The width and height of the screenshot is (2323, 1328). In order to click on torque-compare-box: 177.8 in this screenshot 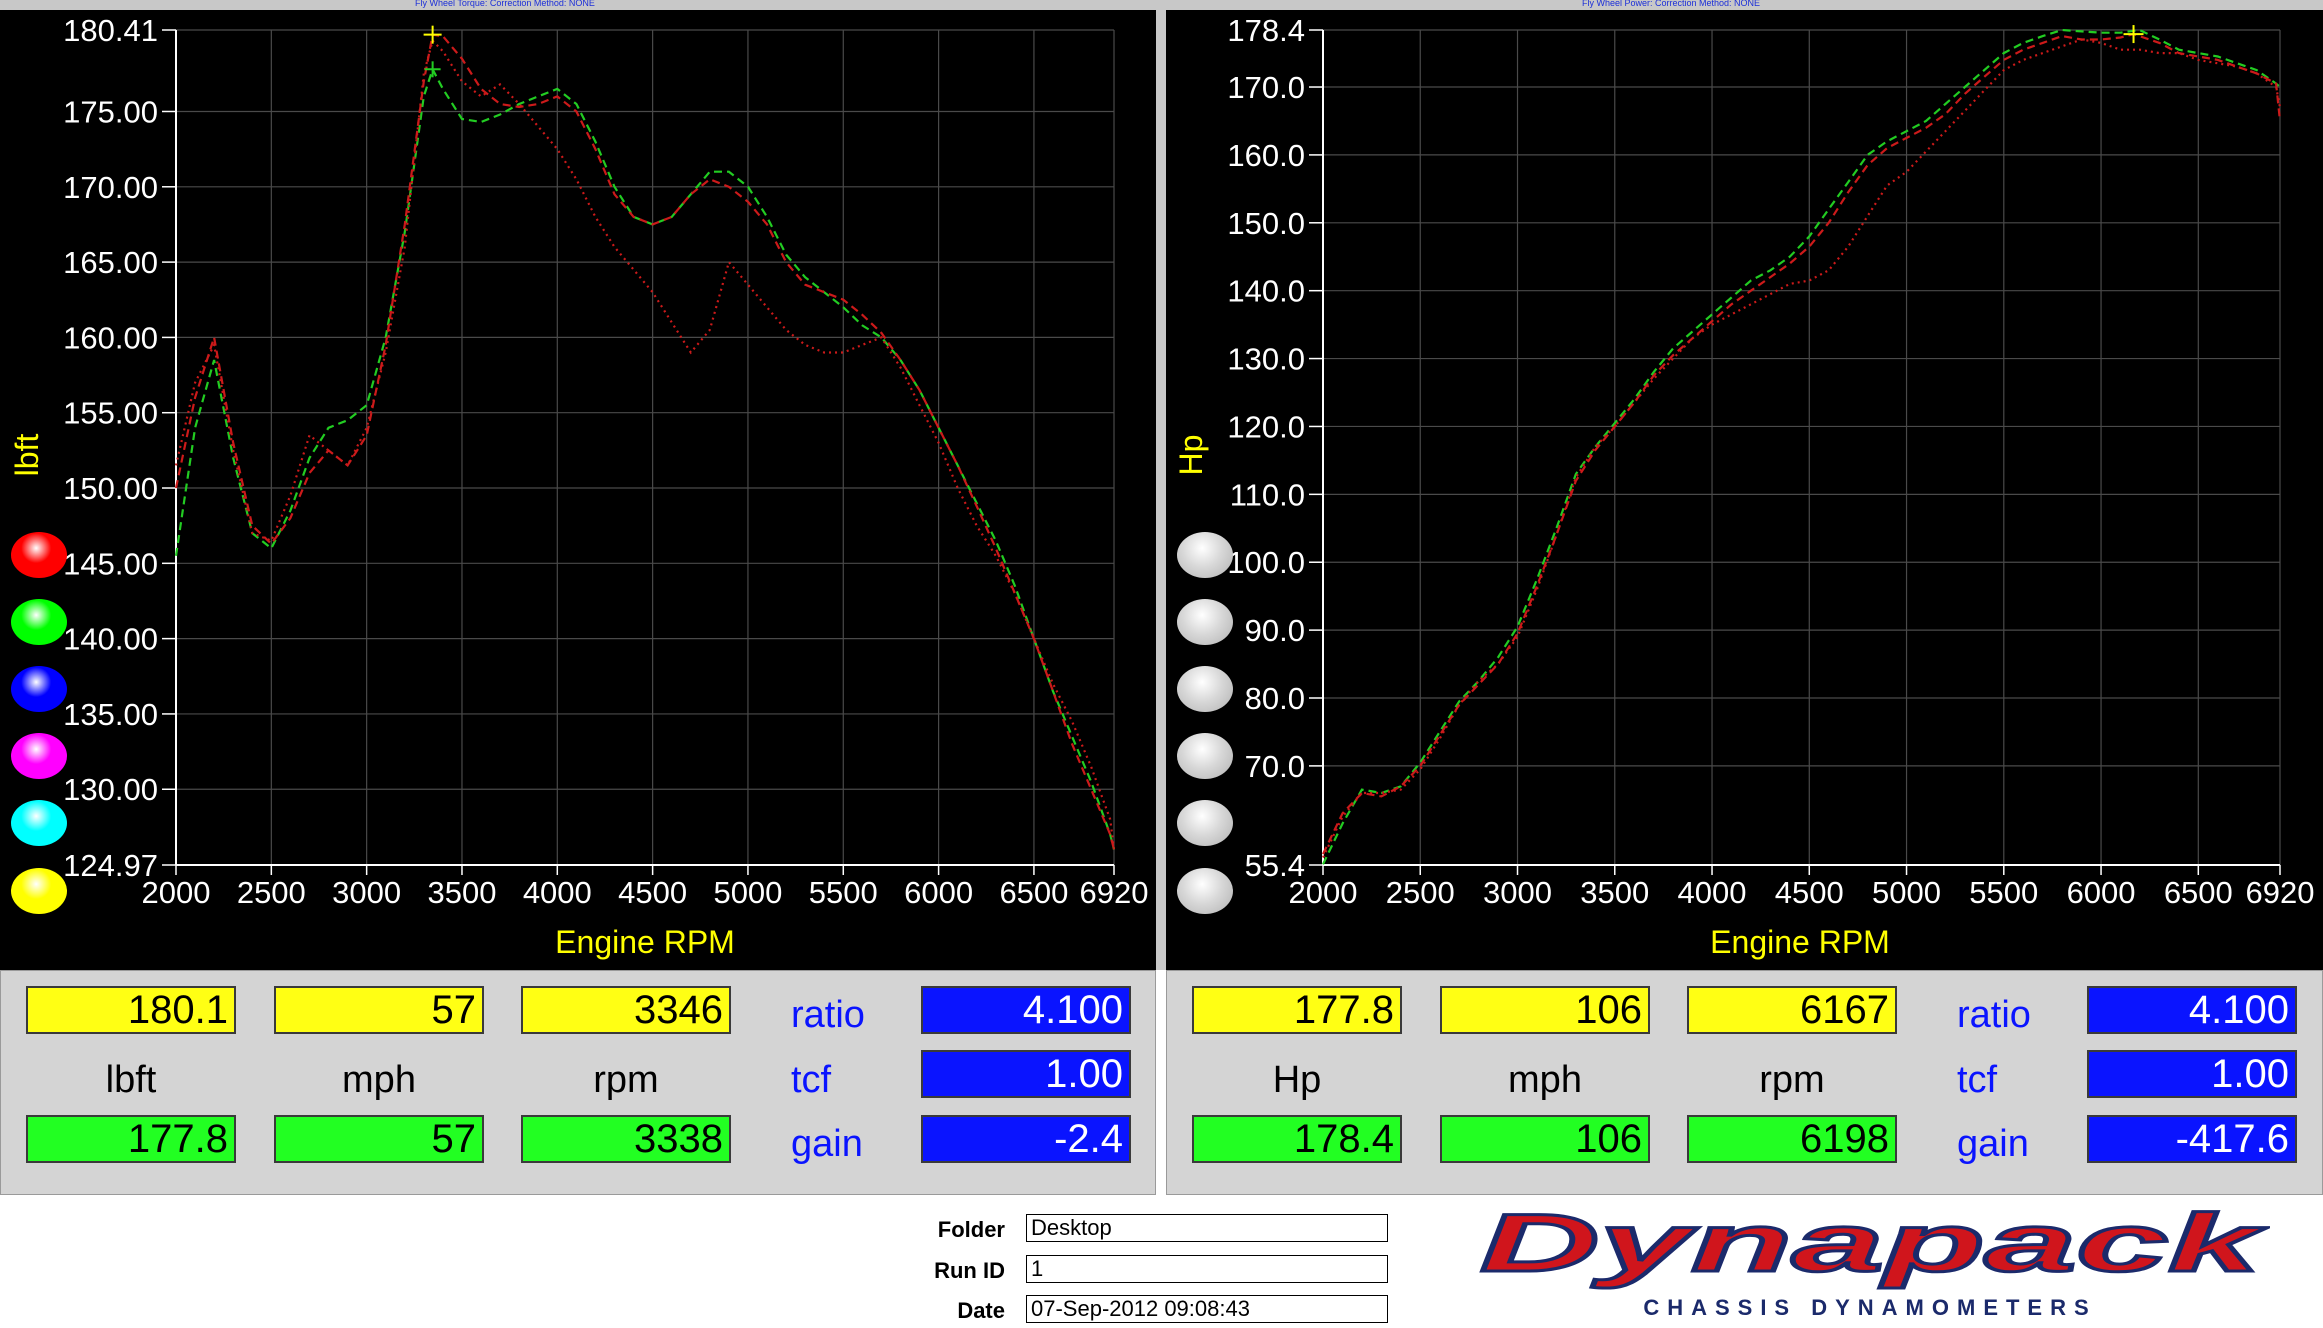, I will do `click(131, 1139)`.